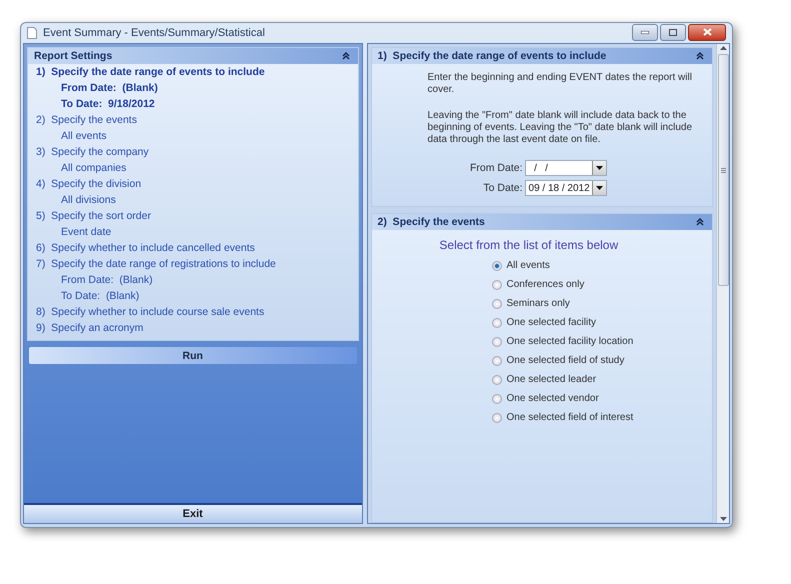 The image size is (791, 584). Describe the element at coordinates (193, 184) in the screenshot. I see `settings-step: 4) Specify the division` at that location.